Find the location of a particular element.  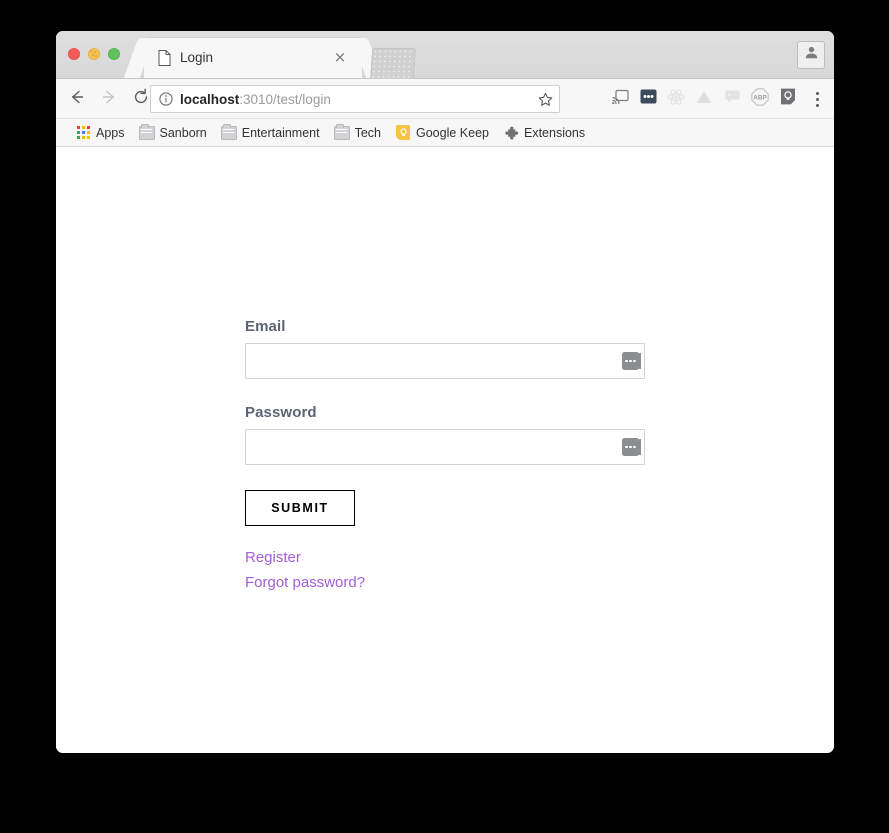

address-bar-path: :3010/test/login is located at coordinates (285, 99).